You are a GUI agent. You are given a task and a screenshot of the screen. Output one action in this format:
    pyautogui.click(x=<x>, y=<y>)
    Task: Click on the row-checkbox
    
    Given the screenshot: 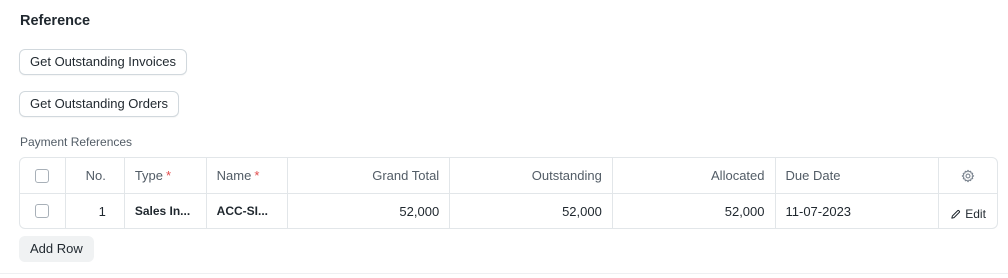 What is the action you would take?
    pyautogui.click(x=42, y=211)
    